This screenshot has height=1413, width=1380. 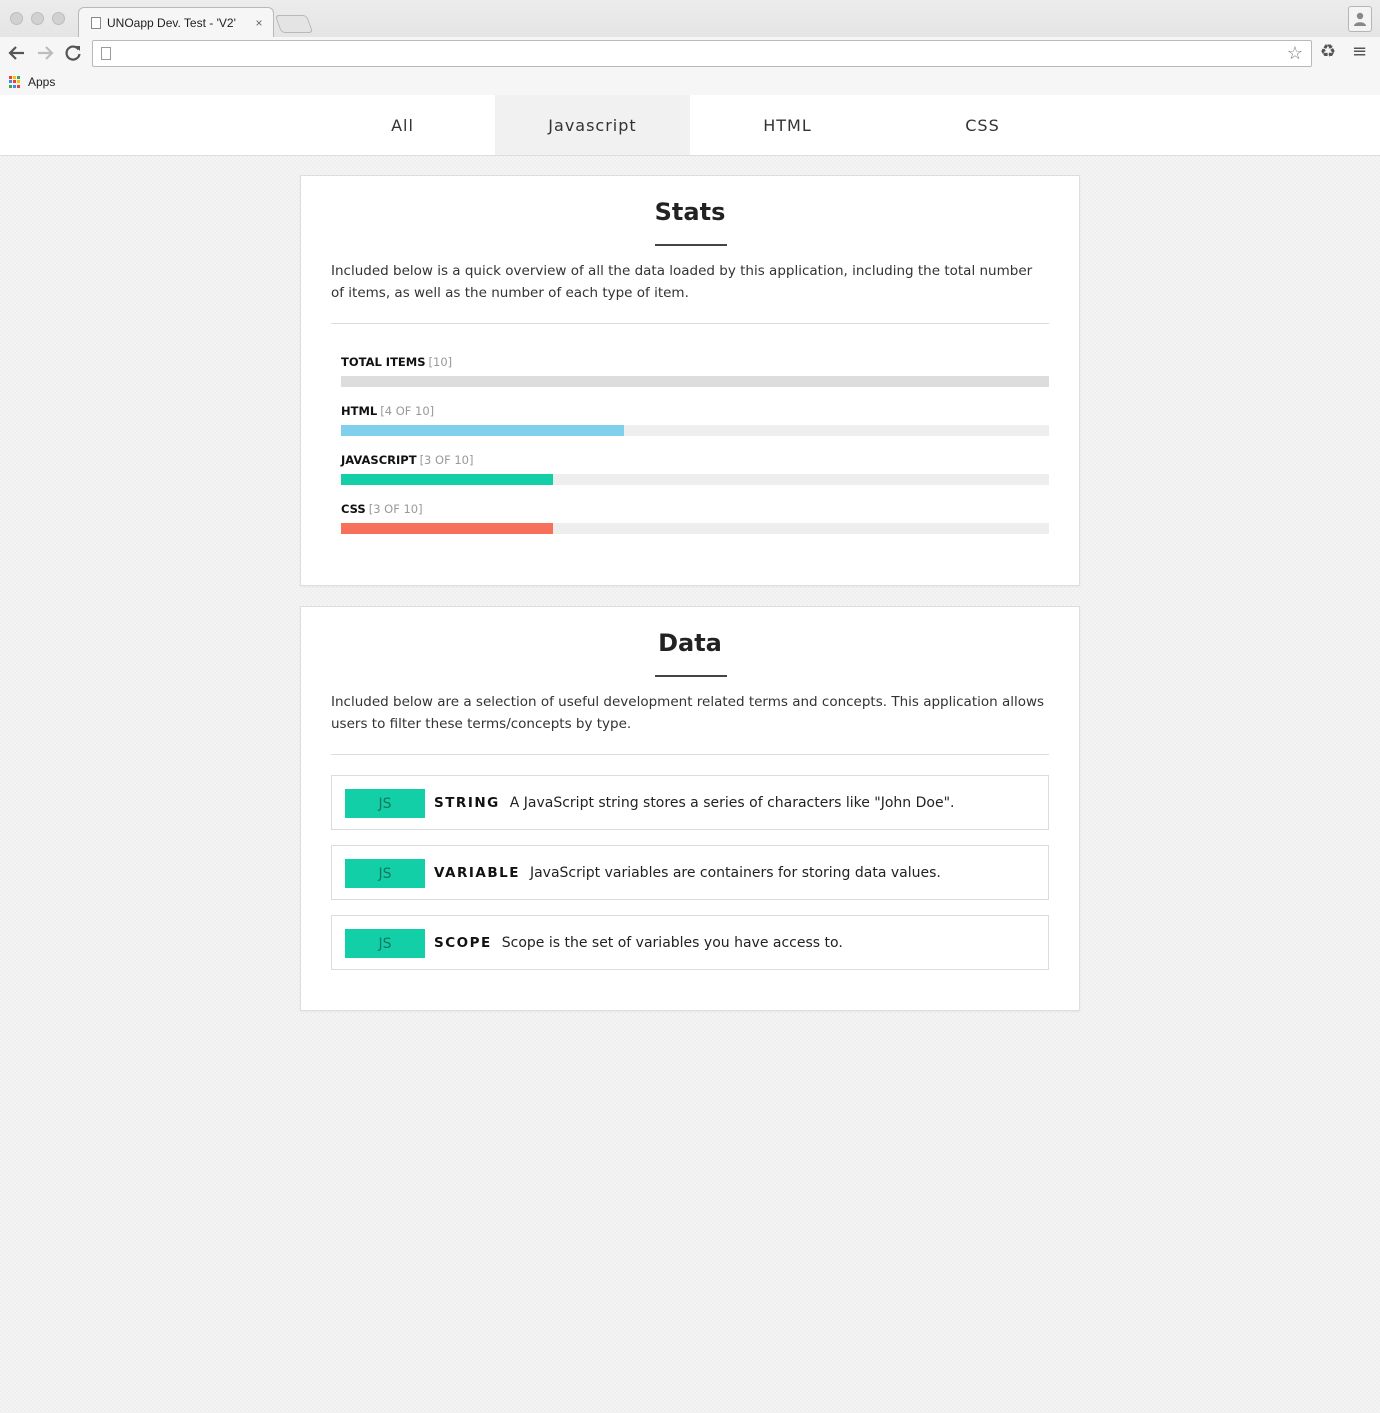 I want to click on browser-toolbar: ☆ ♻ ≡, so click(x=690, y=53).